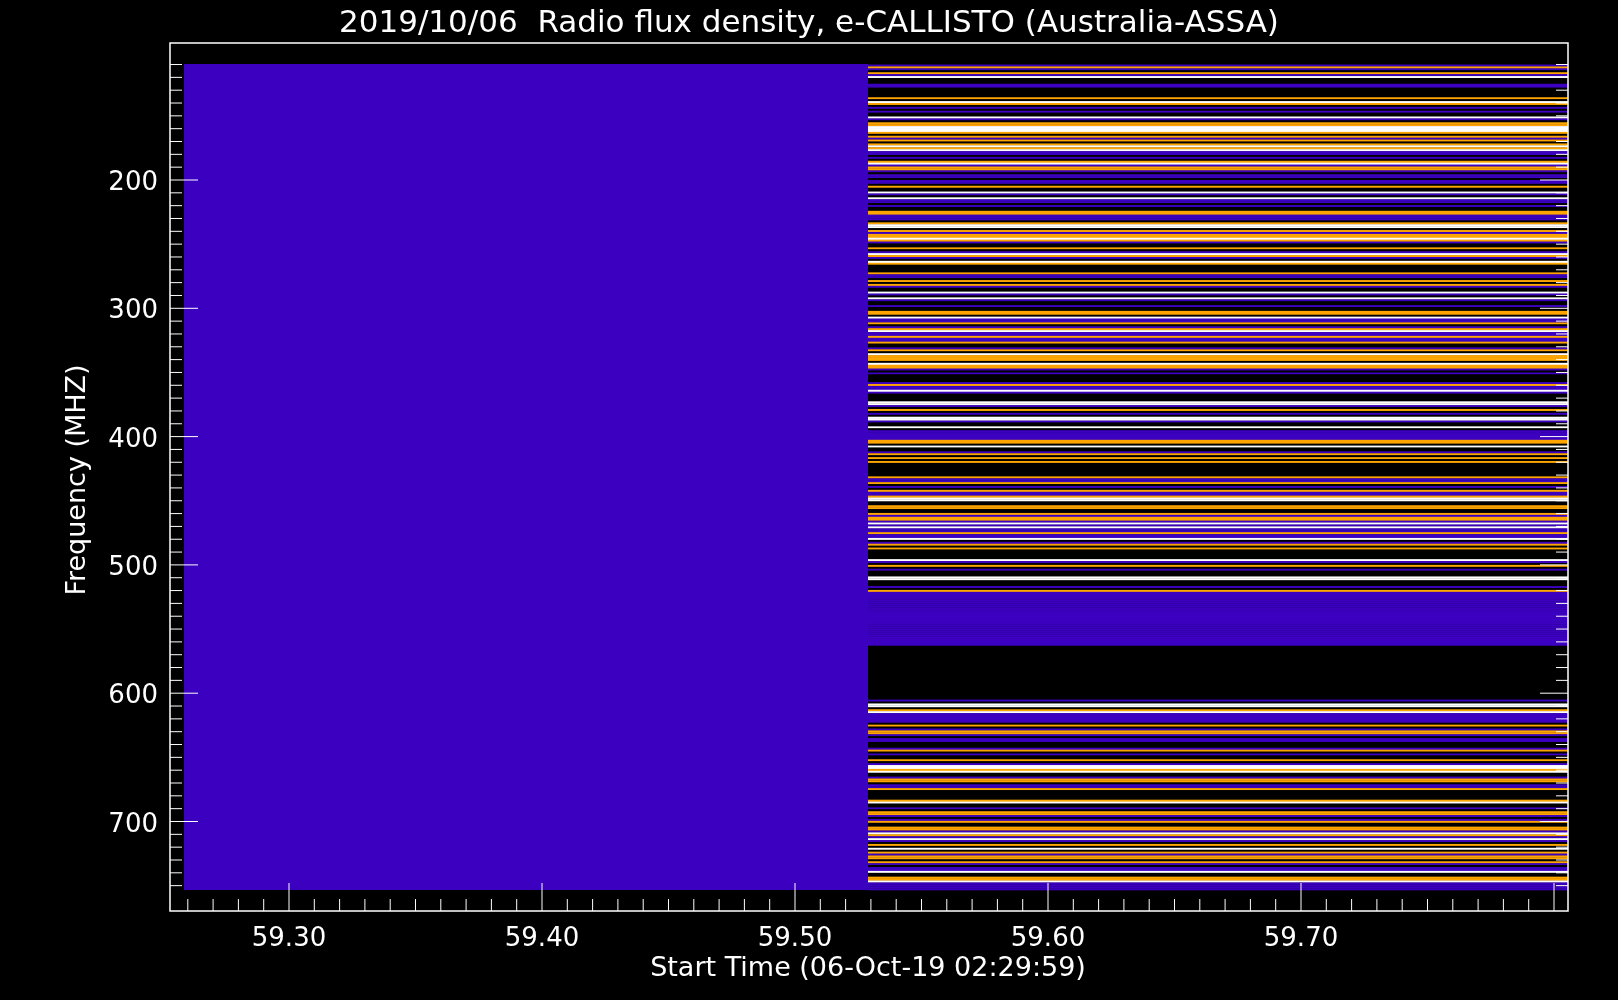 This screenshot has height=1000, width=1618. Describe the element at coordinates (75, 480) in the screenshot. I see `y-axis-label: Frequency (MHZ)` at that location.